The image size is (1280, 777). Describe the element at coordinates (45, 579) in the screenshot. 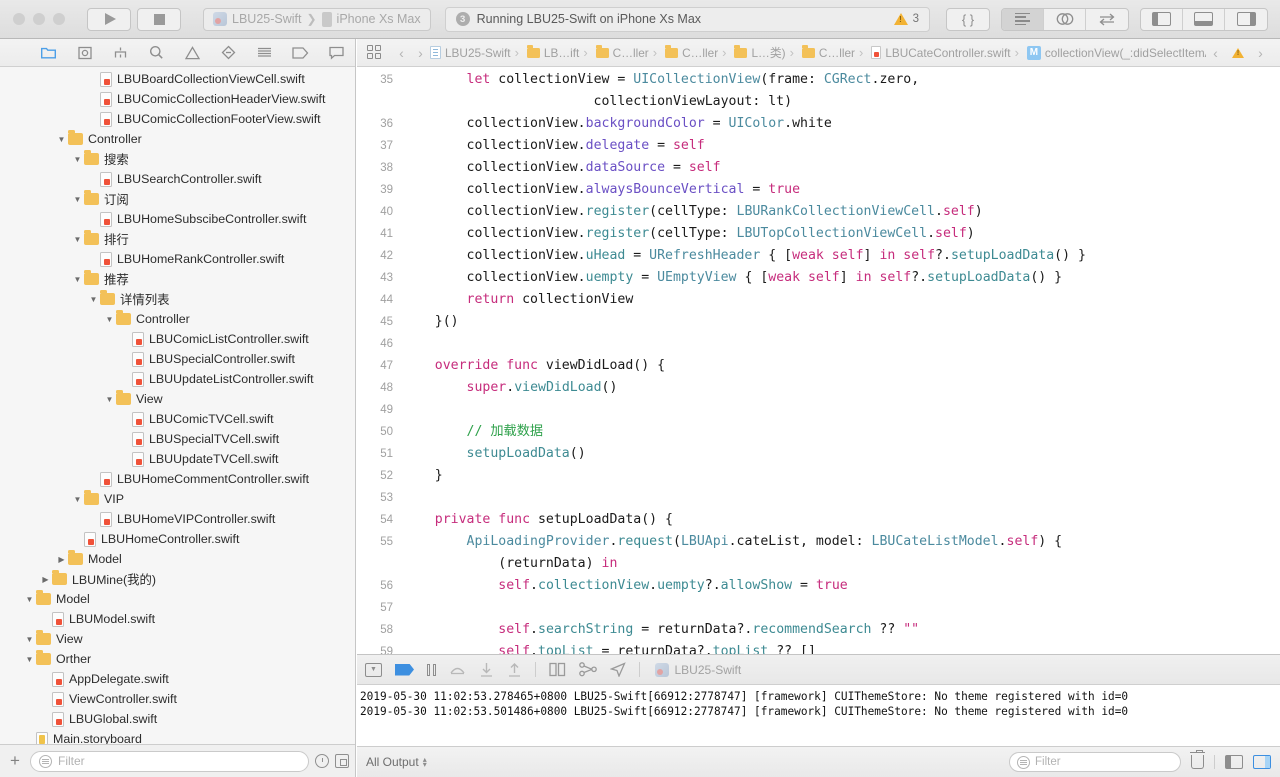

I see `chevron-right-icon: ▶` at that location.